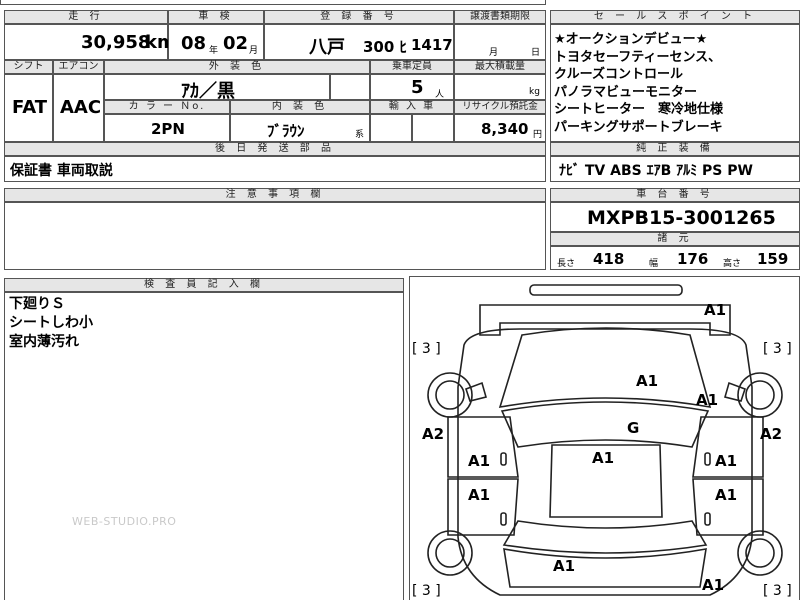 This screenshot has width=800, height=600. Describe the element at coordinates (37, 304) in the screenshot. I see `inspector-remark: 下廻りＳ` at that location.